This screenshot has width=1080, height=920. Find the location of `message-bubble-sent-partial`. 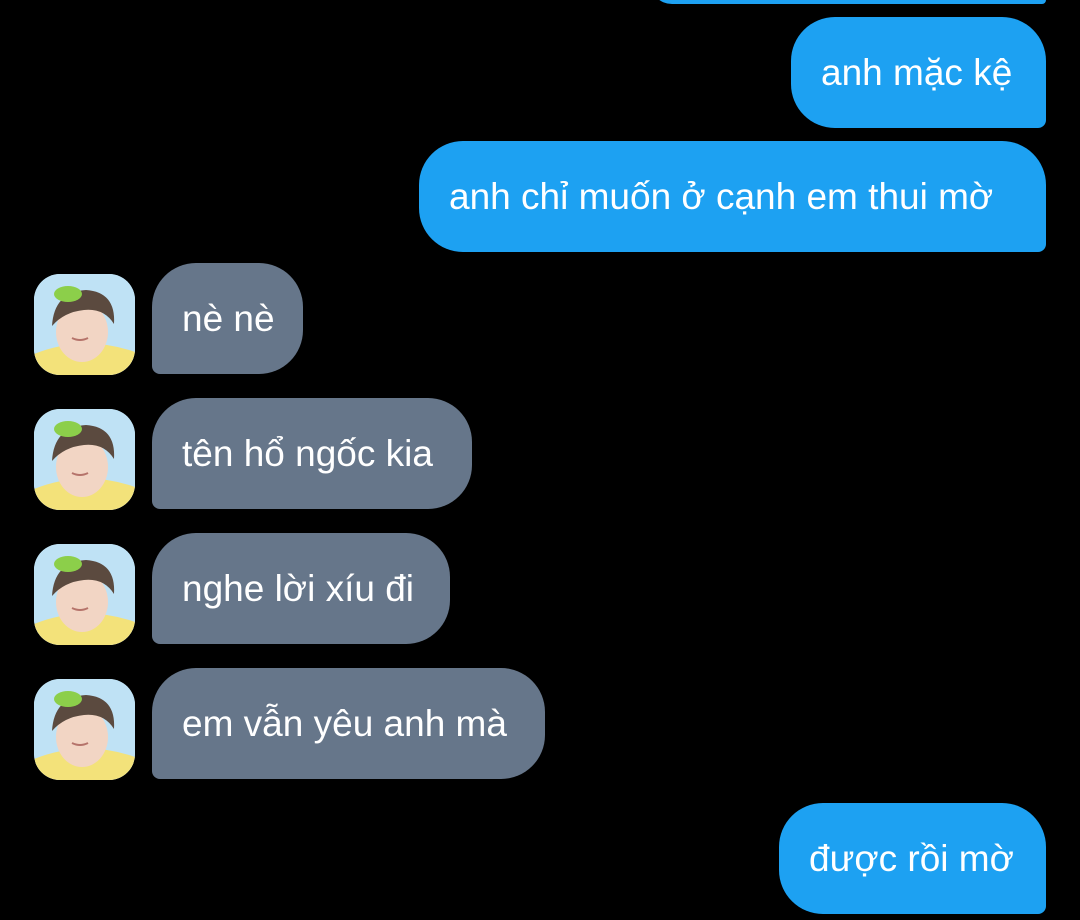

message-bubble-sent-partial is located at coordinates (848, 2).